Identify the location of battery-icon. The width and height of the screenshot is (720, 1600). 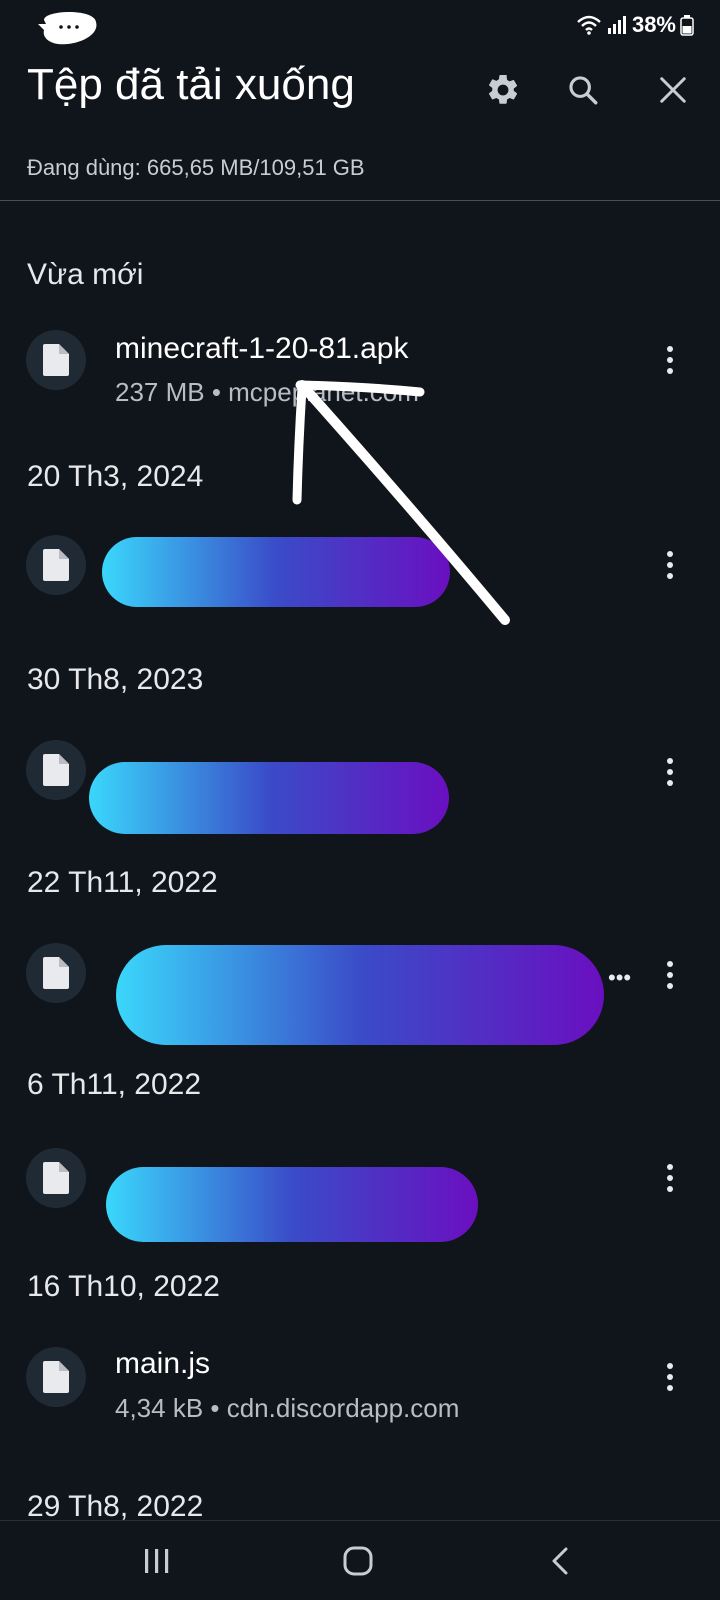
(687, 25).